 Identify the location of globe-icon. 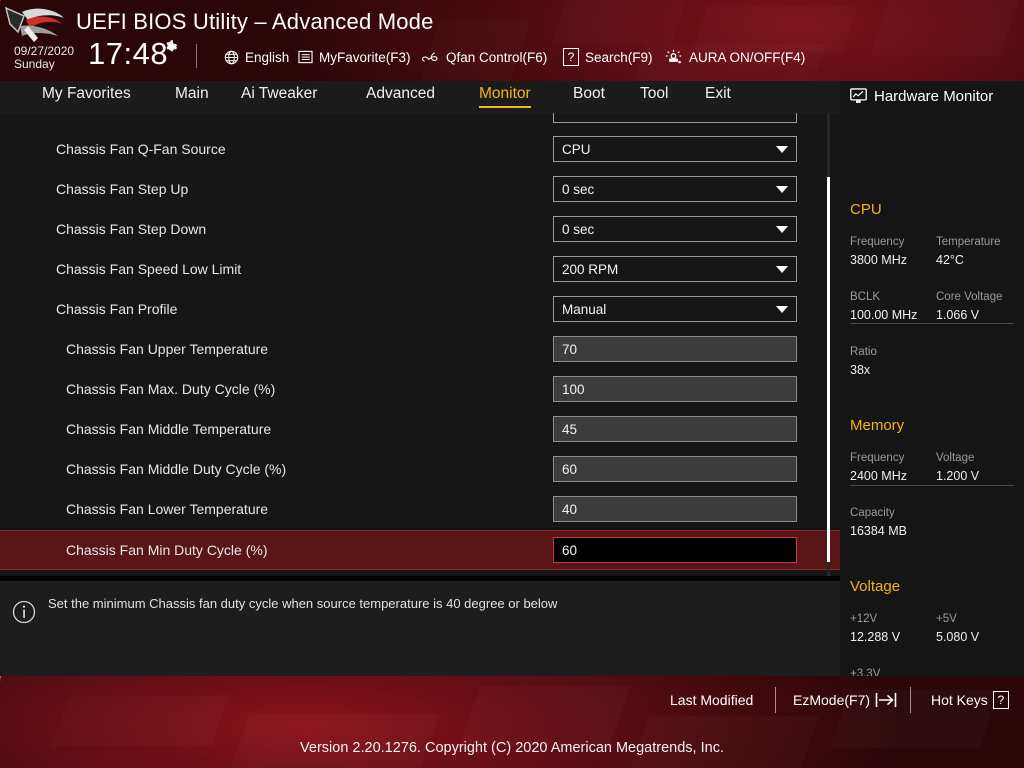
(231, 57).